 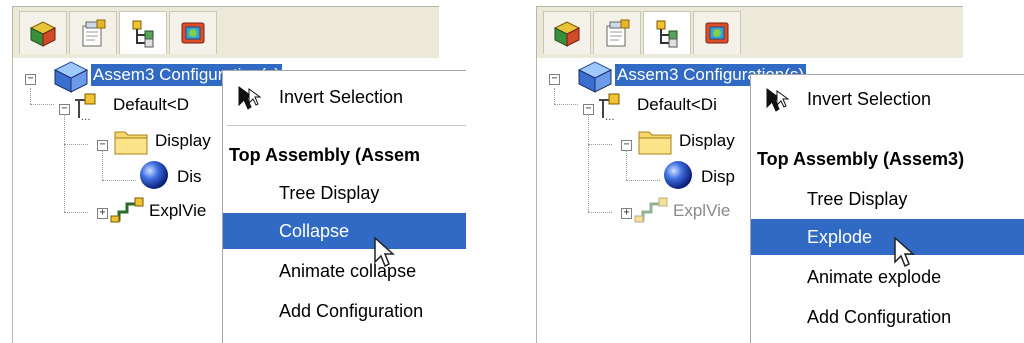 I want to click on menu-explode-label: Explode, so click(x=840, y=237).